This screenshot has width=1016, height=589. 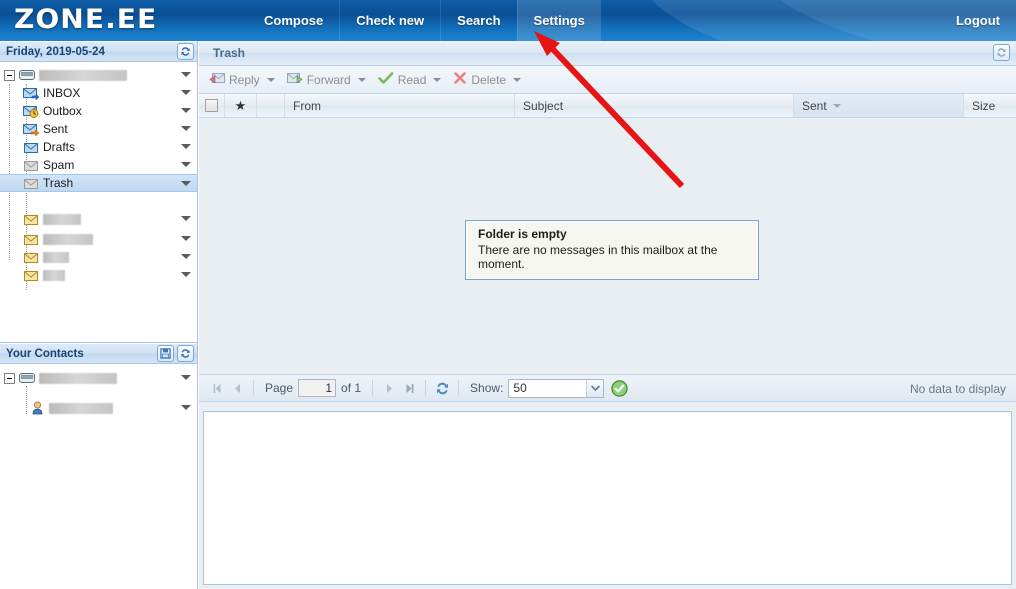 What do you see at coordinates (409, 388) in the screenshot?
I see `last-page-icon` at bounding box center [409, 388].